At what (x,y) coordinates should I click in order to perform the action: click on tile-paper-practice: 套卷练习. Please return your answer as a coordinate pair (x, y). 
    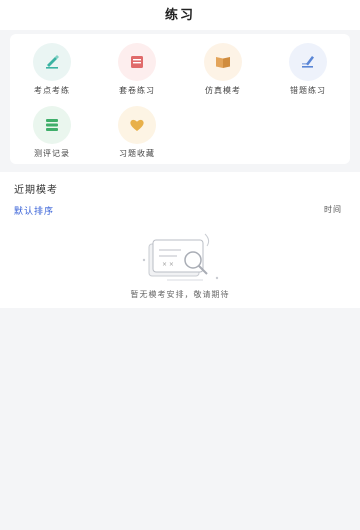
    Looking at the image, I should click on (137, 67).